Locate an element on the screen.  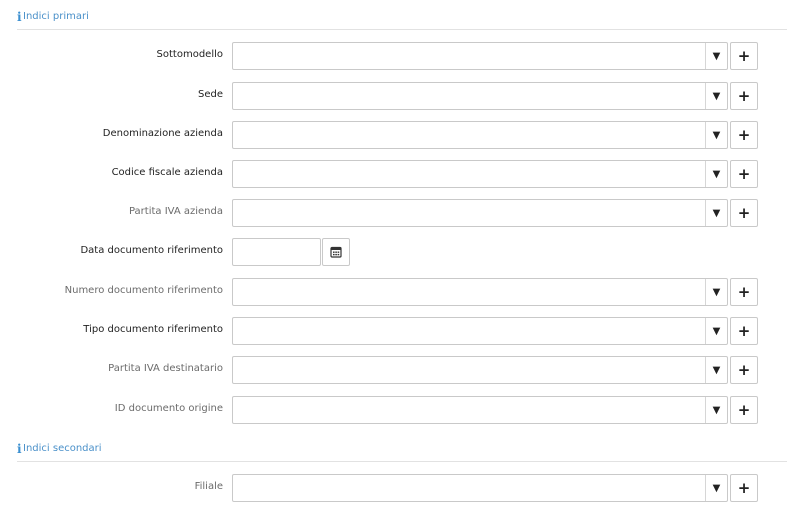
field-row-denominazione-azienda: Denominazione azienda ▼ + is located at coordinates (393, 135).